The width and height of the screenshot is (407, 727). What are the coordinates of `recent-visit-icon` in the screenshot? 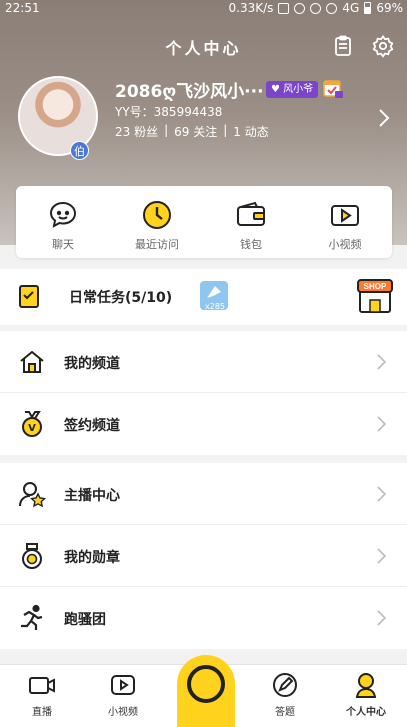 It's located at (157, 215).